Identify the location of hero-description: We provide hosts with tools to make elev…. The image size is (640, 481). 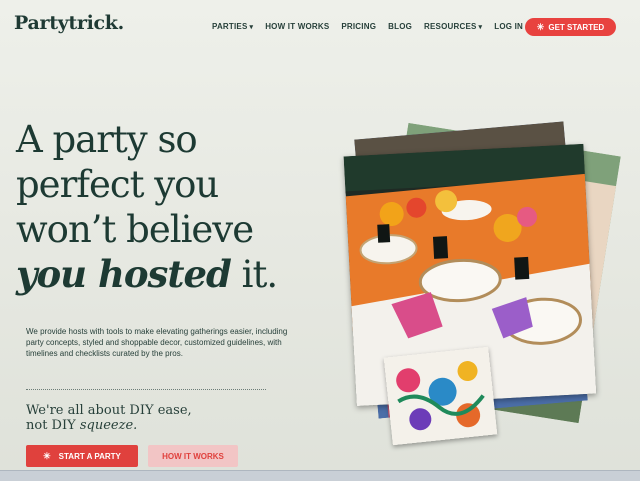
(157, 343).